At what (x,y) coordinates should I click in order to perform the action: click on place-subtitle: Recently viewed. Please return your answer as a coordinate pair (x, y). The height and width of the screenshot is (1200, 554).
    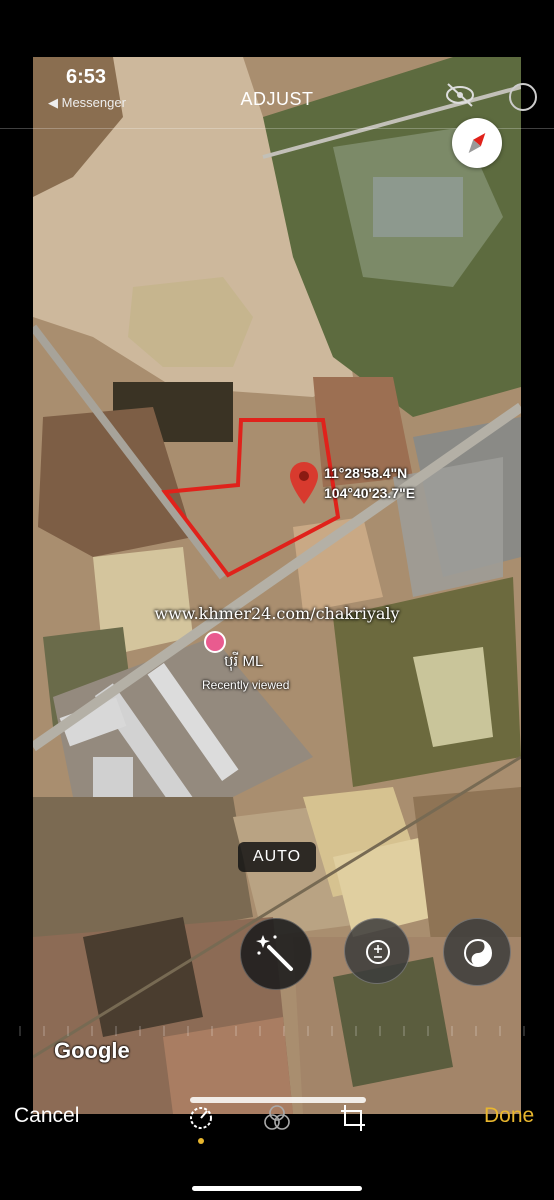
    Looking at the image, I should click on (246, 685).